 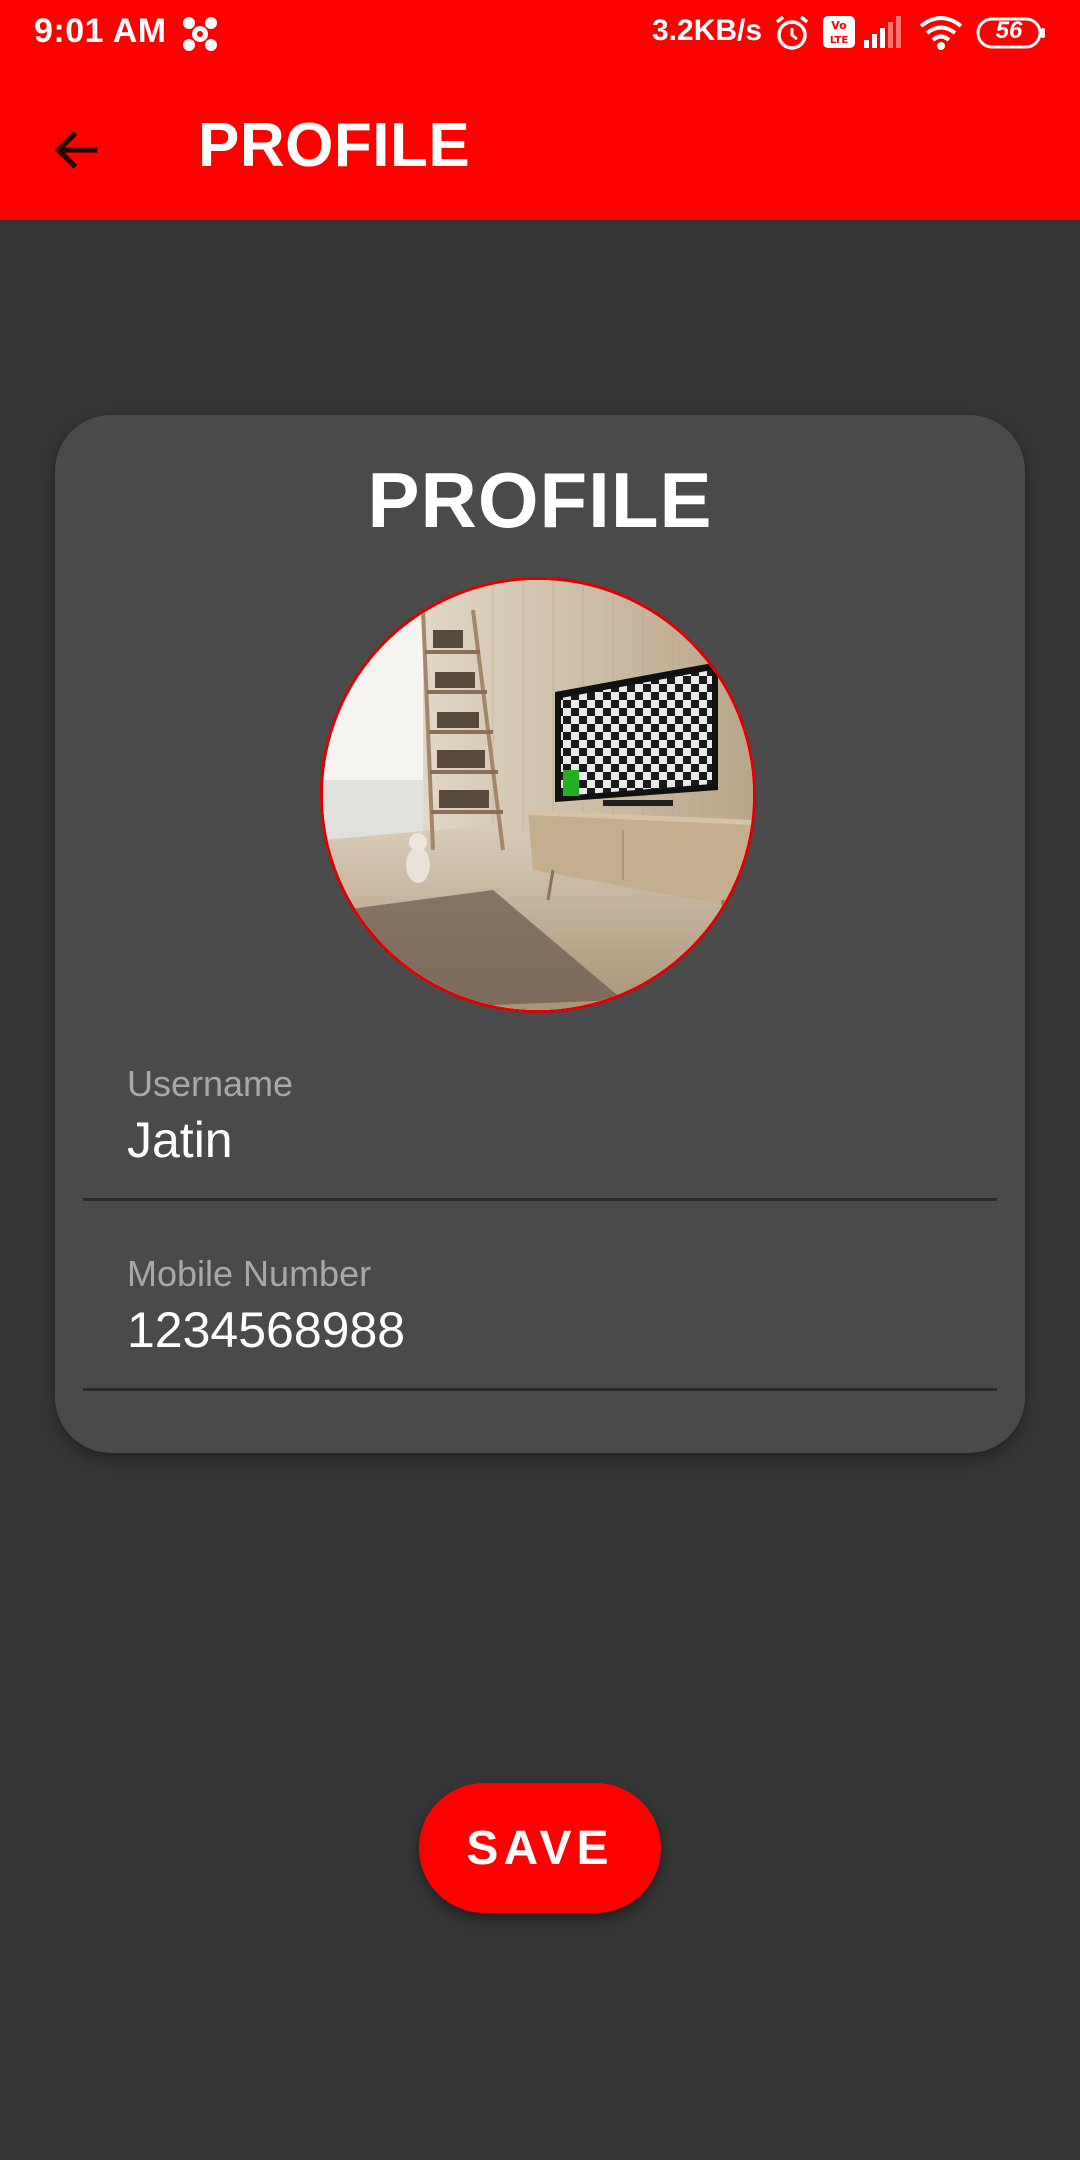 What do you see at coordinates (883, 34) in the screenshot?
I see `signal-icon` at bounding box center [883, 34].